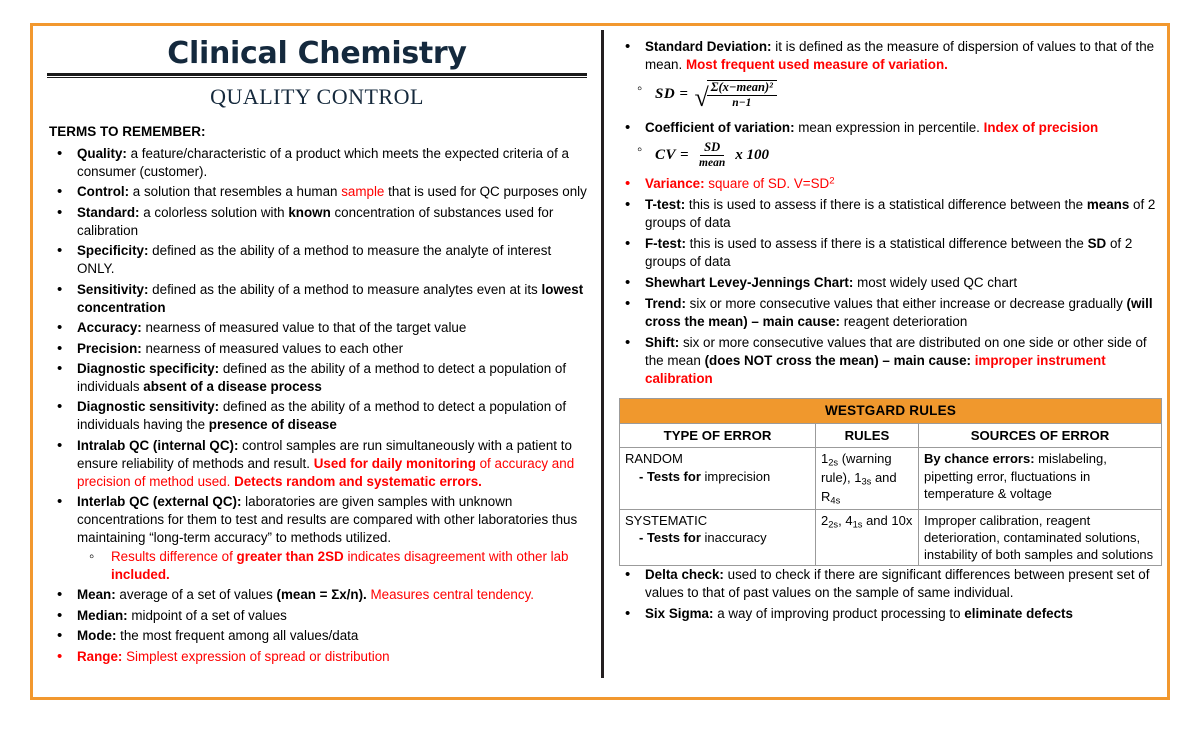 This screenshot has width=1200, height=729. What do you see at coordinates (904, 321) in the screenshot?
I see `term-definition-tail: reagent deterioration` at bounding box center [904, 321].